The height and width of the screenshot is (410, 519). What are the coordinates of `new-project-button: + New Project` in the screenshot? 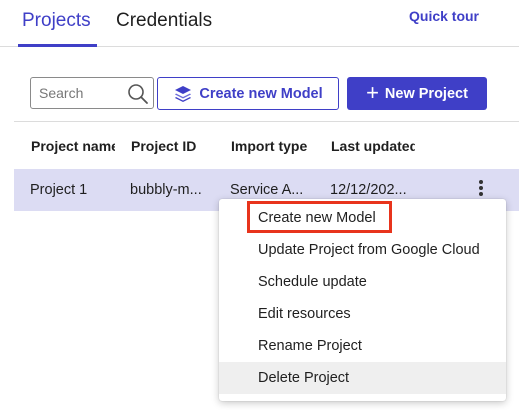 It's located at (417, 93).